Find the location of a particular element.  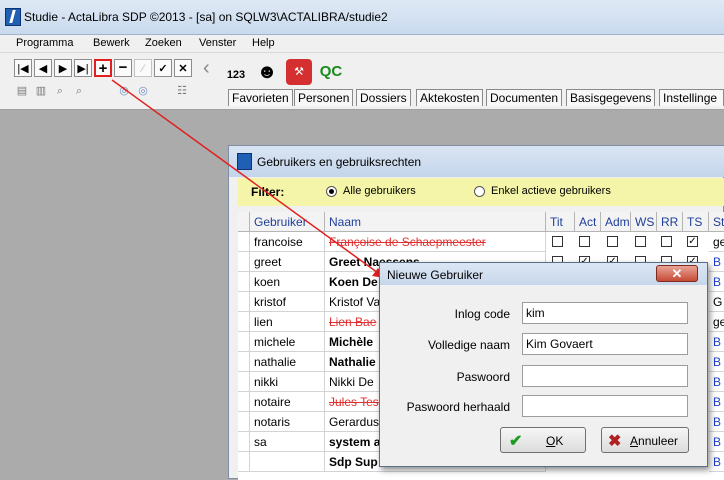

dialog-title: Nieuwe Gebruiker is located at coordinates (435, 275).